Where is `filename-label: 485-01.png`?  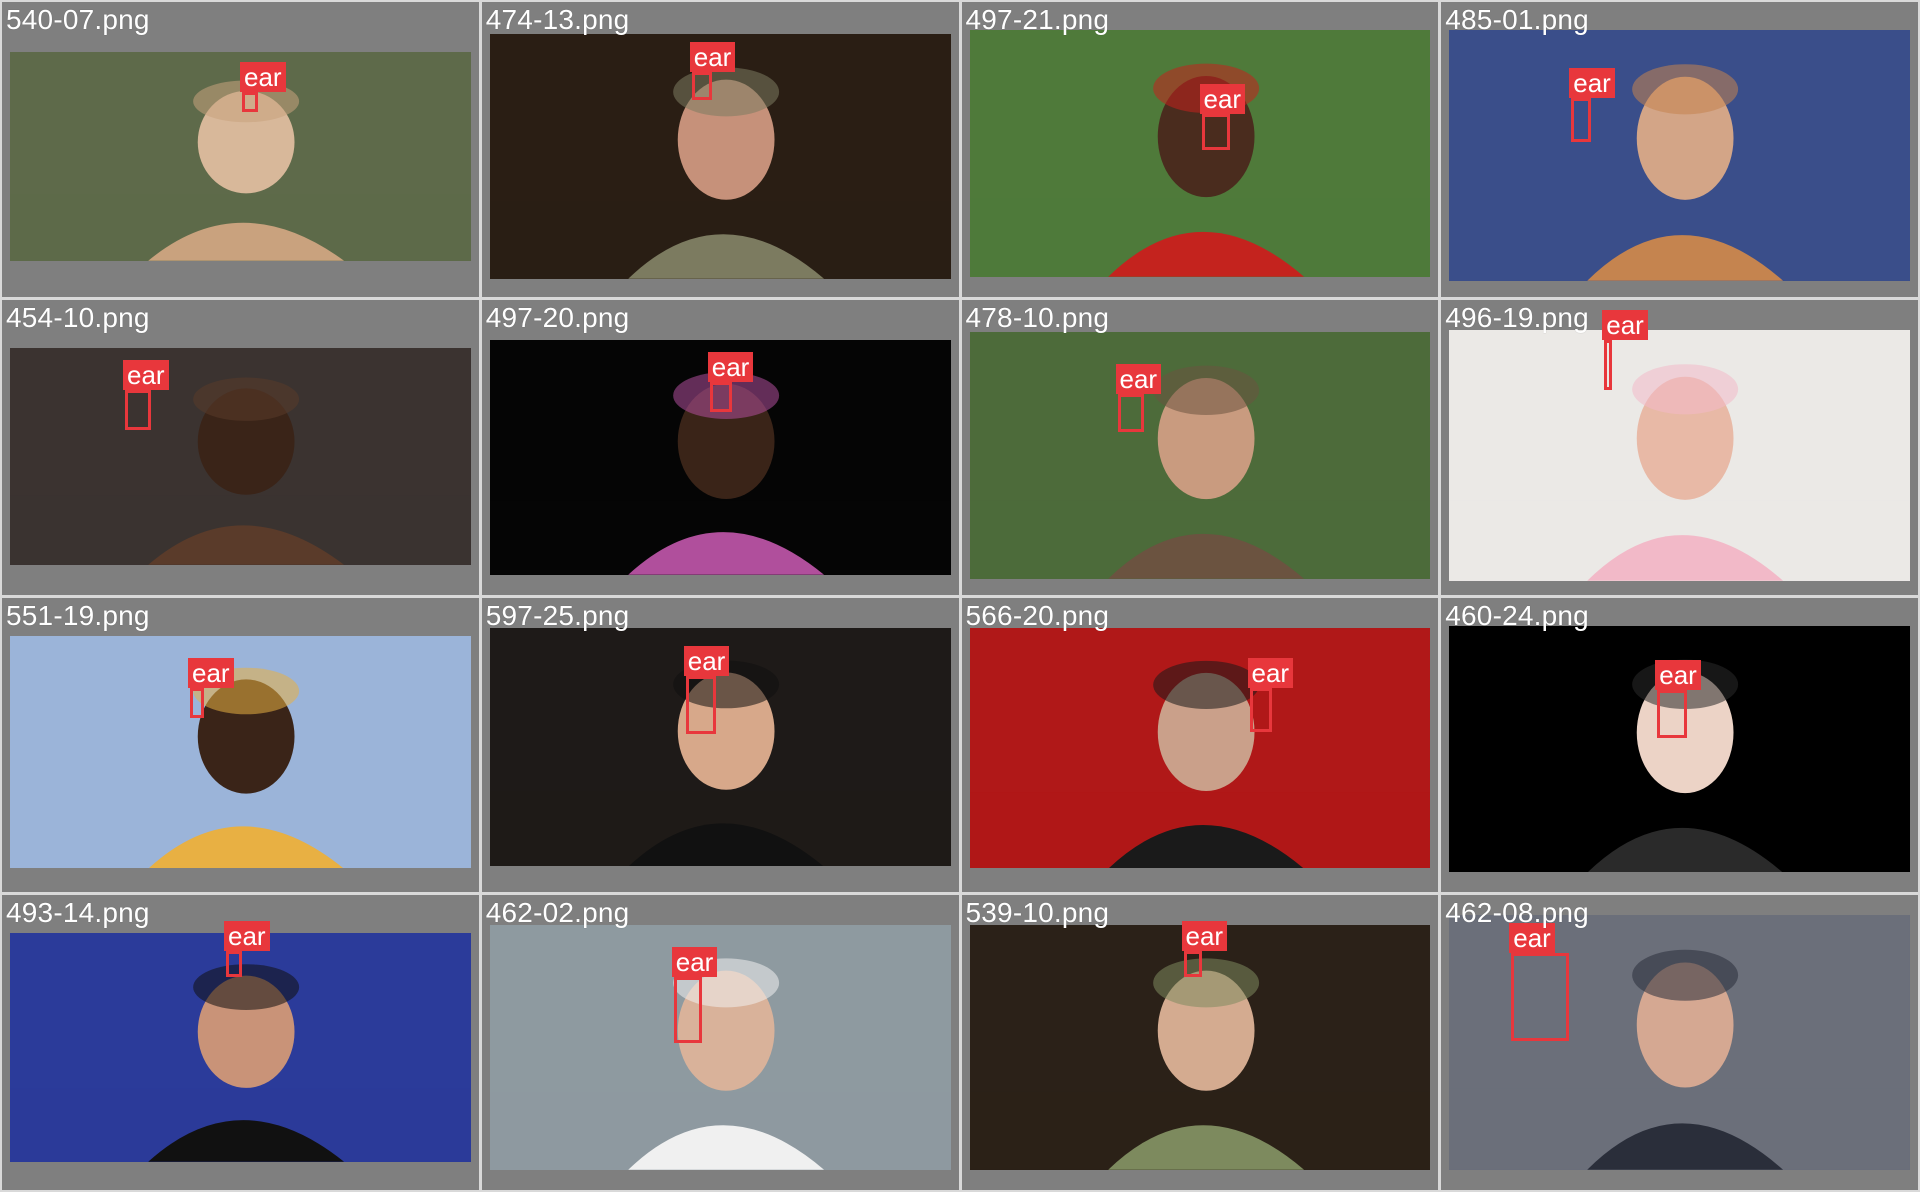
filename-label: 485-01.png is located at coordinates (1517, 19).